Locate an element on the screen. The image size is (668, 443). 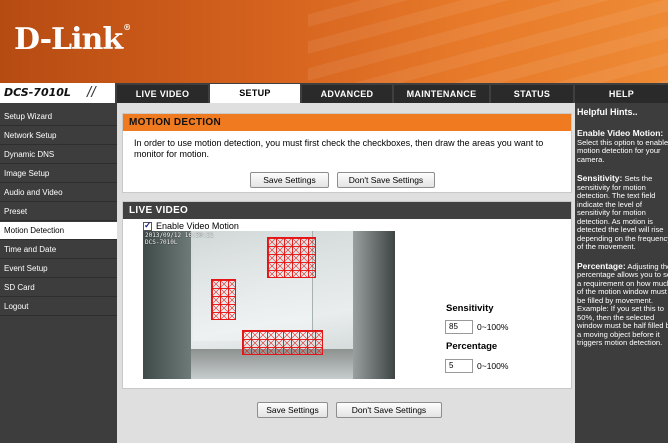
help-heading: Sensitivity: is located at coordinates (600, 178).